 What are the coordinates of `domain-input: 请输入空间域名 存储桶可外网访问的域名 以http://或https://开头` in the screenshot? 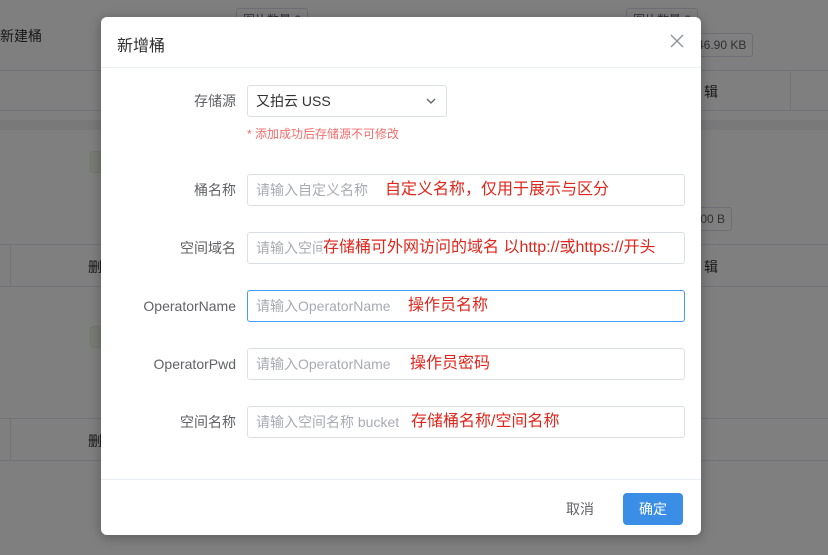 It's located at (466, 248).